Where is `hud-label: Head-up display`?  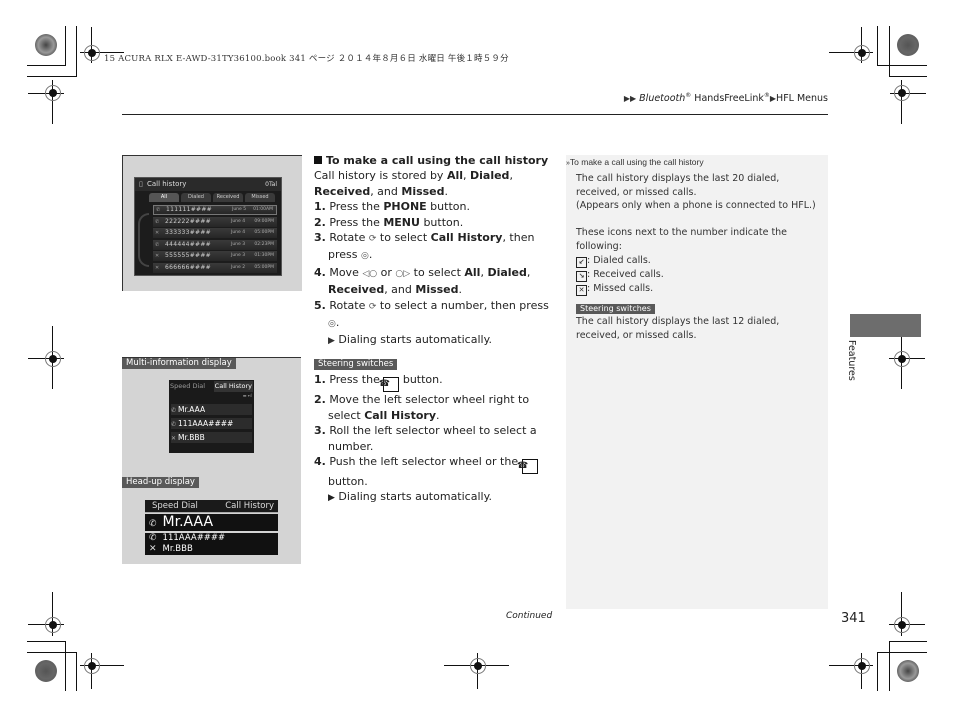
hud-label: Head-up display is located at coordinates (160, 482).